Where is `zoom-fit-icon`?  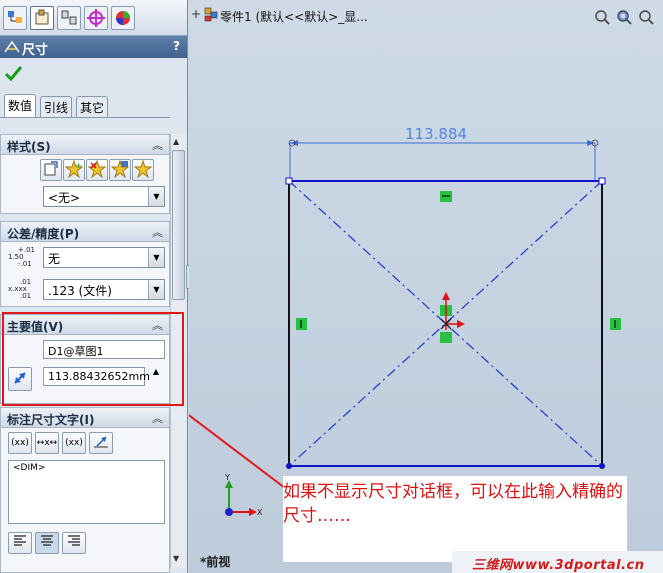
zoom-fit-icon is located at coordinates (602, 17).